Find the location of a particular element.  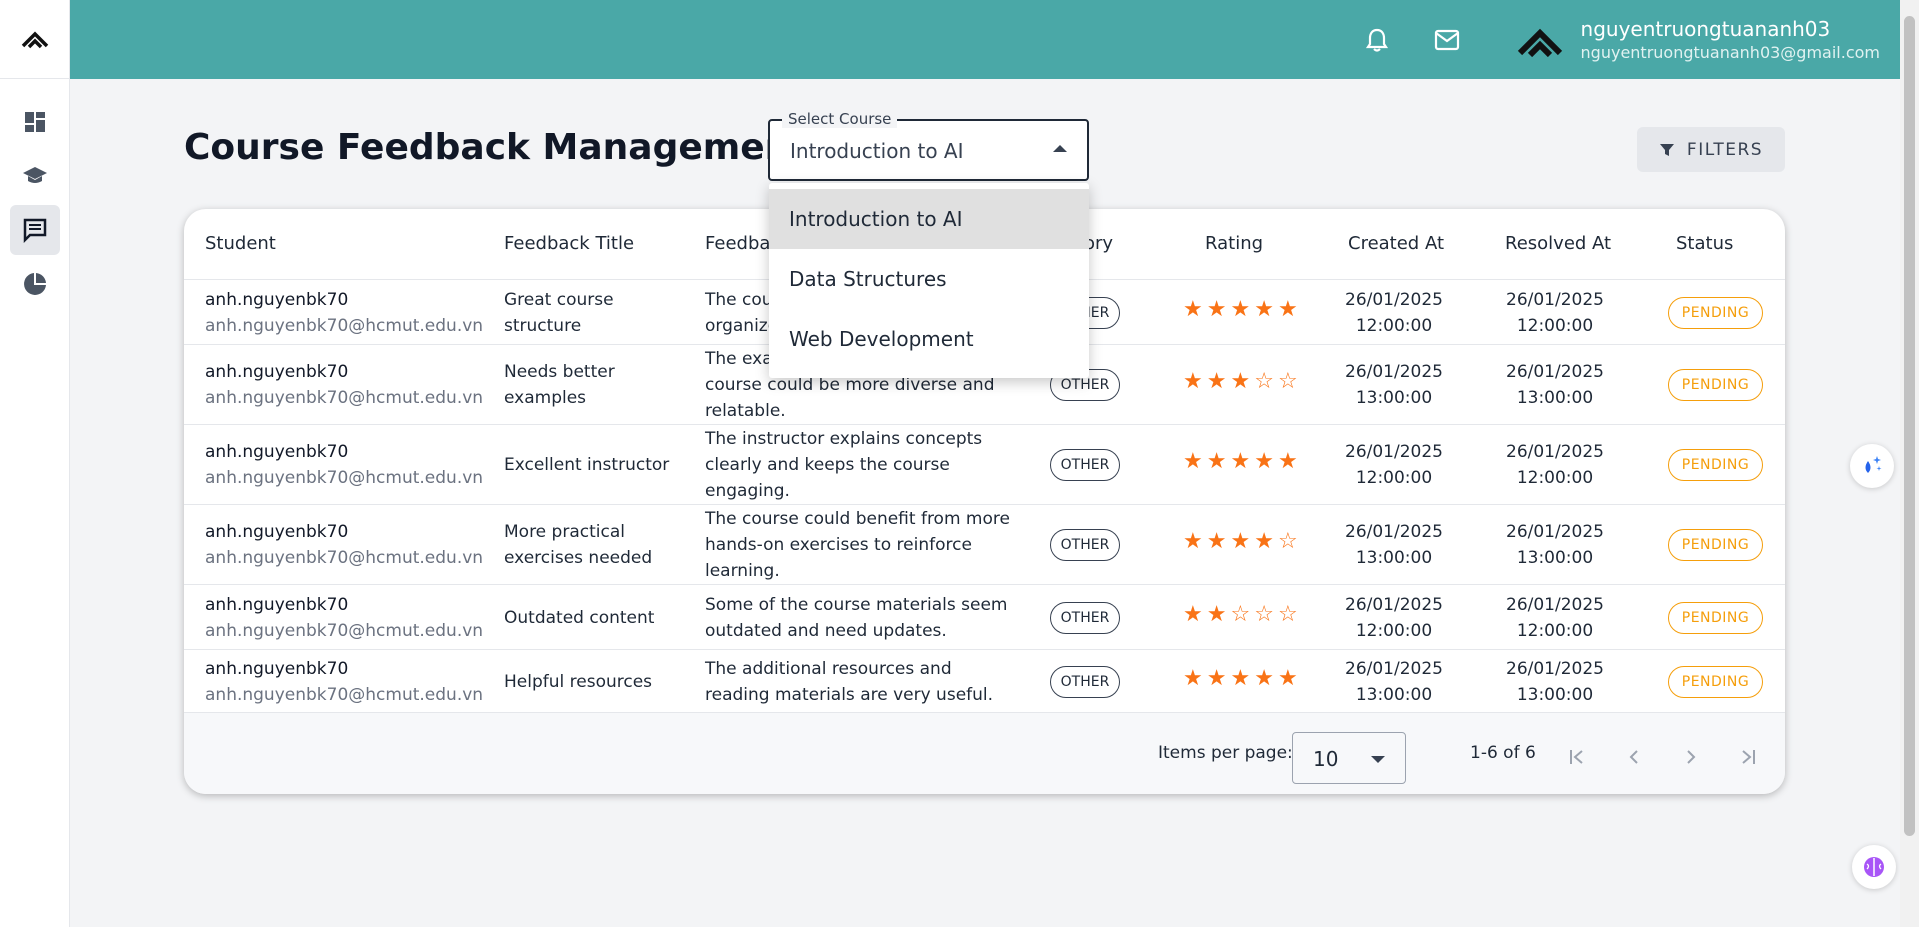

header-resolved-at: Resolved At is located at coordinates (1558, 243).